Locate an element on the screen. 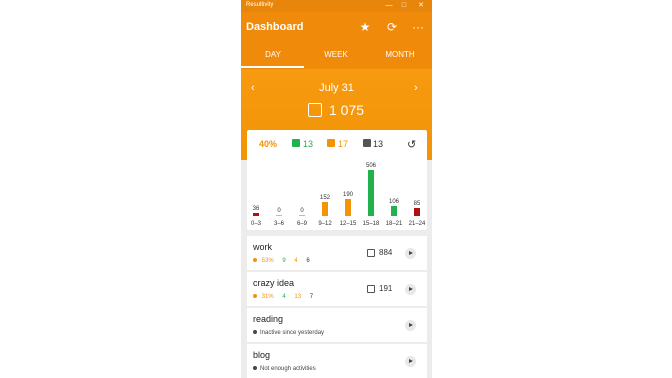 The height and width of the screenshot is (378, 672). list-item: blog Not enough activities is located at coordinates (337, 361).